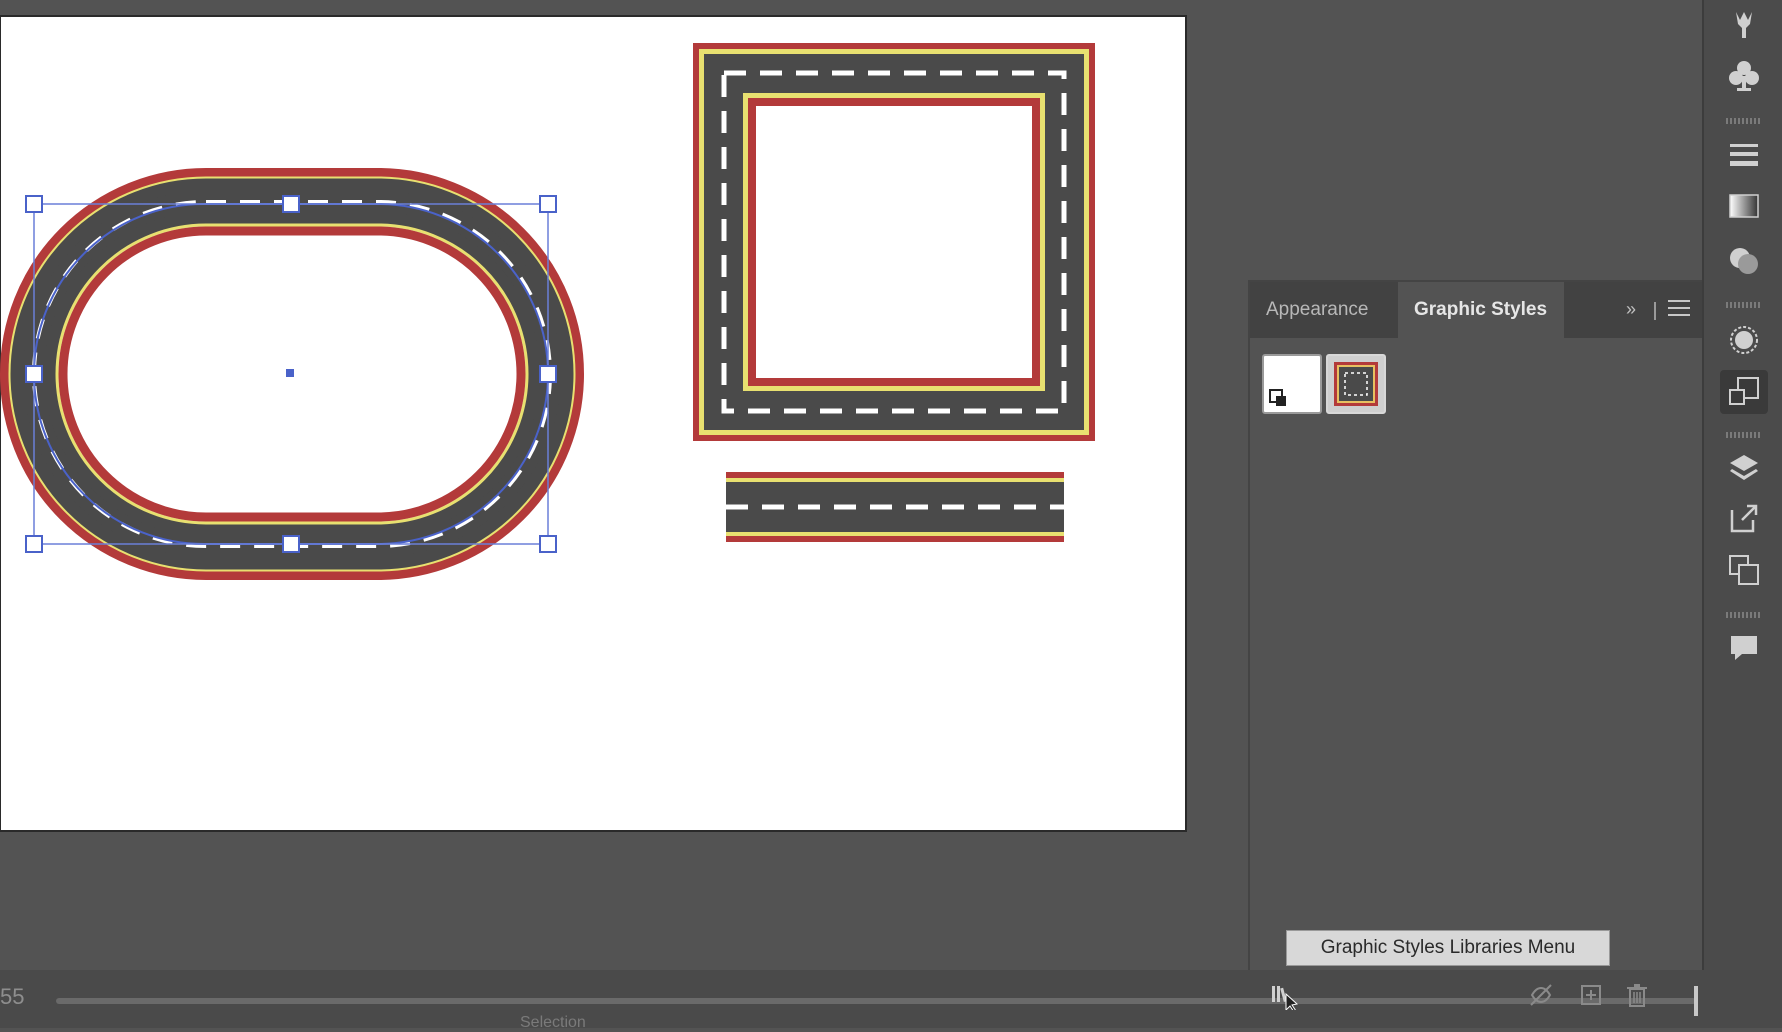 The image size is (1782, 1032). I want to click on zoom-level: 55, so click(12, 997).